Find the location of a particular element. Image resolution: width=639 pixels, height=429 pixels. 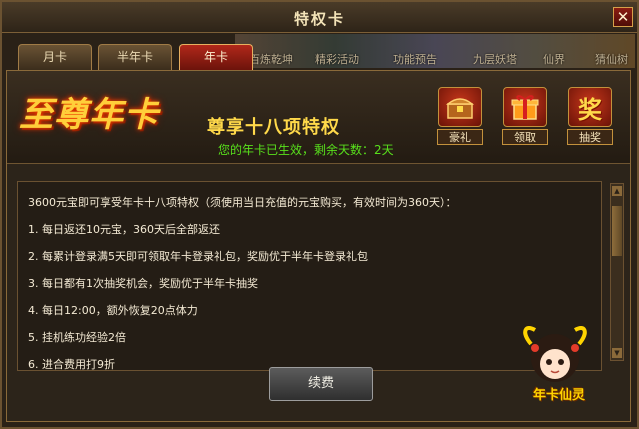

list-item: 1. 每日返还10元宝，360天后全部返还 is located at coordinates (124, 229).